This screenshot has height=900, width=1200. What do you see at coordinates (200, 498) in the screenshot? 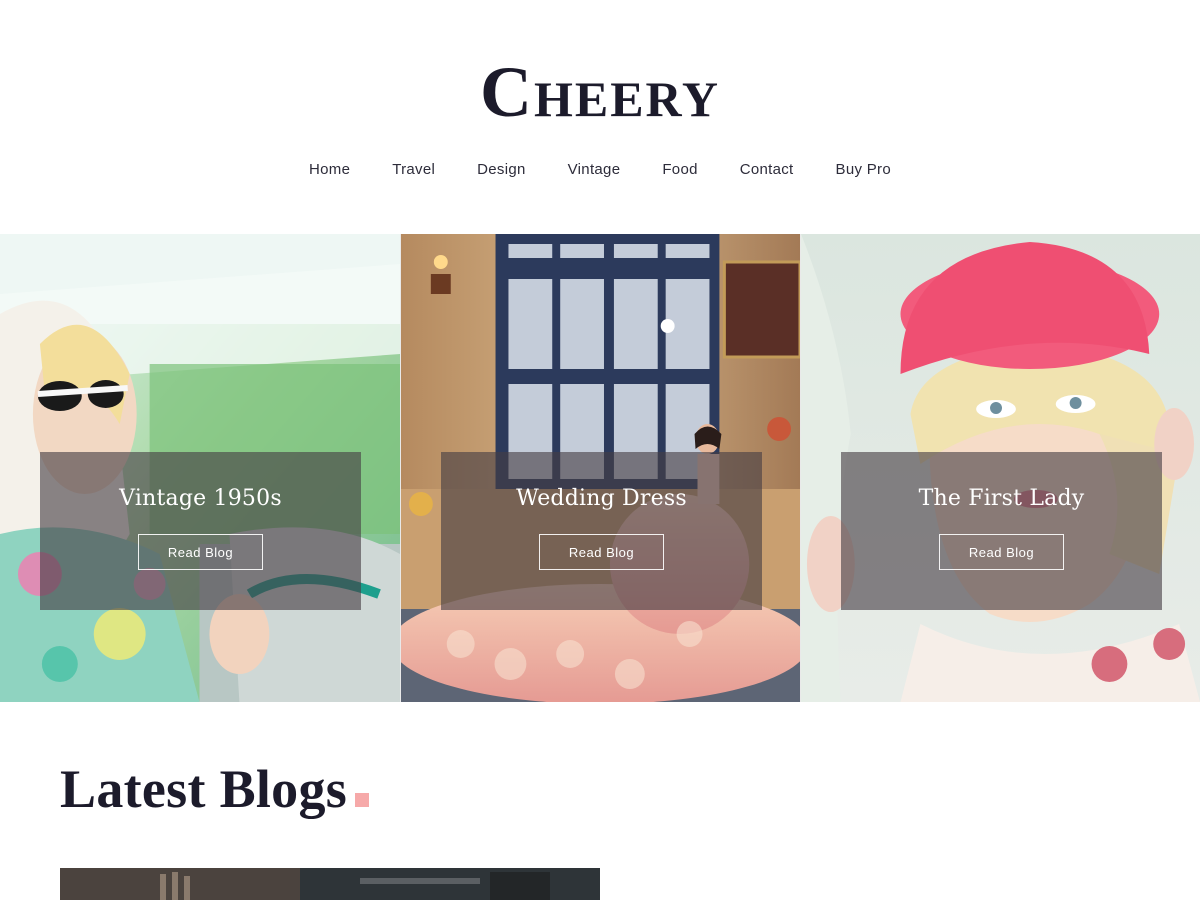
I see `slide-title: Vintage 1950s` at bounding box center [200, 498].